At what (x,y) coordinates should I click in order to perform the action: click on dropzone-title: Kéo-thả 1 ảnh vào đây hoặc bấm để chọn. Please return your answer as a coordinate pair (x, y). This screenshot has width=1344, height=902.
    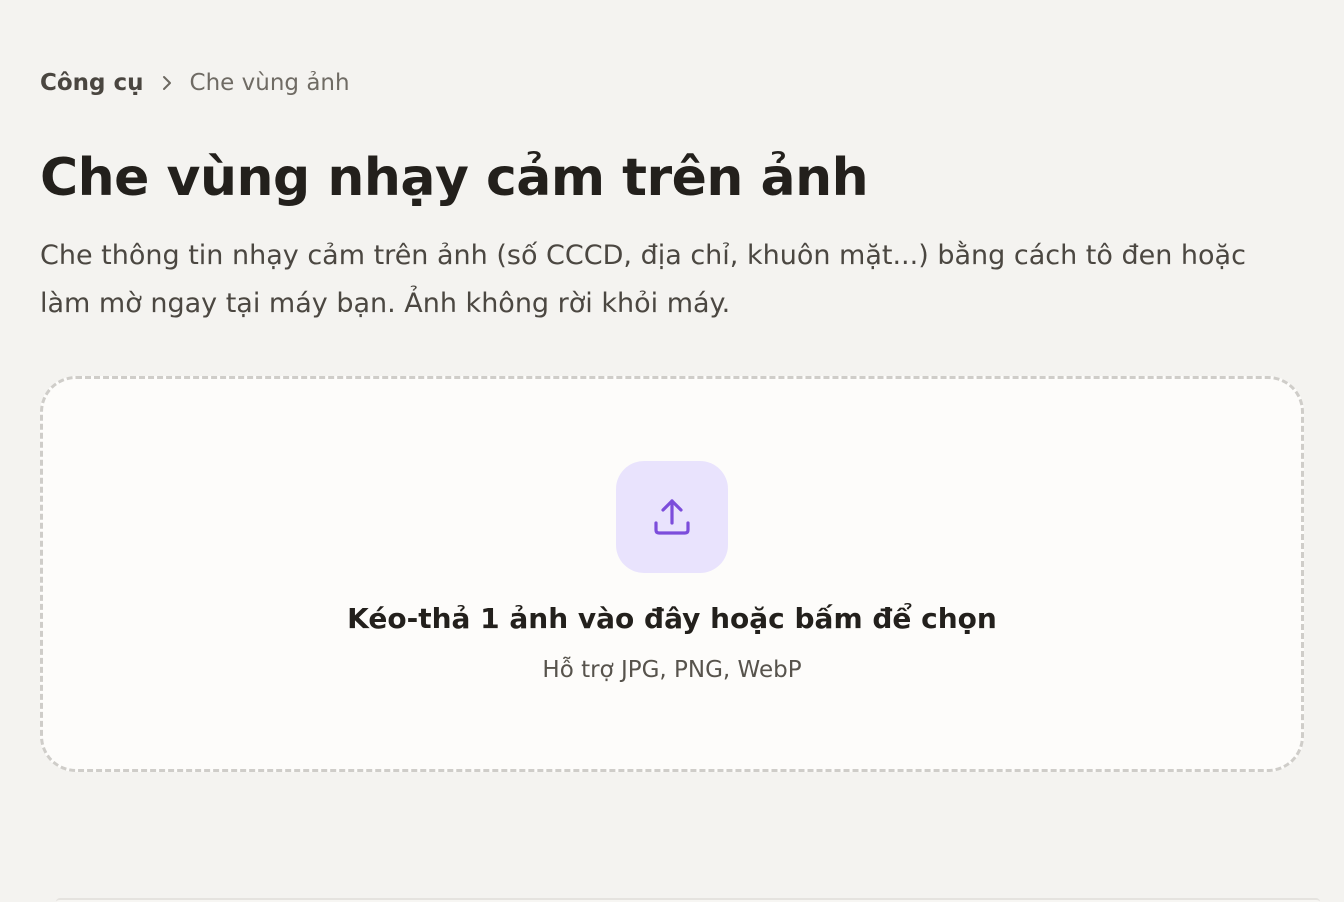
    Looking at the image, I should click on (672, 618).